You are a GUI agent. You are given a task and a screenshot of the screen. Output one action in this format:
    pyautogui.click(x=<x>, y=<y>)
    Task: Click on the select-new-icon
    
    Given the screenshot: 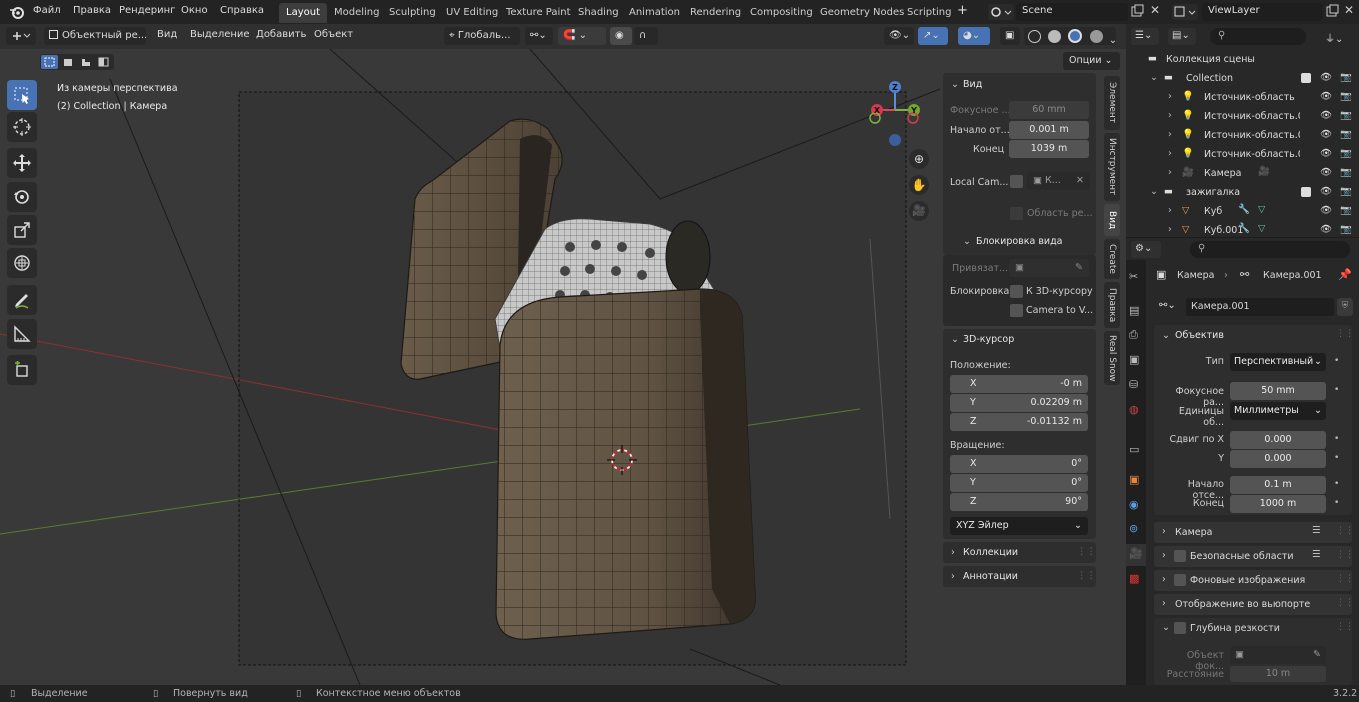 What is the action you would take?
    pyautogui.click(x=49, y=62)
    